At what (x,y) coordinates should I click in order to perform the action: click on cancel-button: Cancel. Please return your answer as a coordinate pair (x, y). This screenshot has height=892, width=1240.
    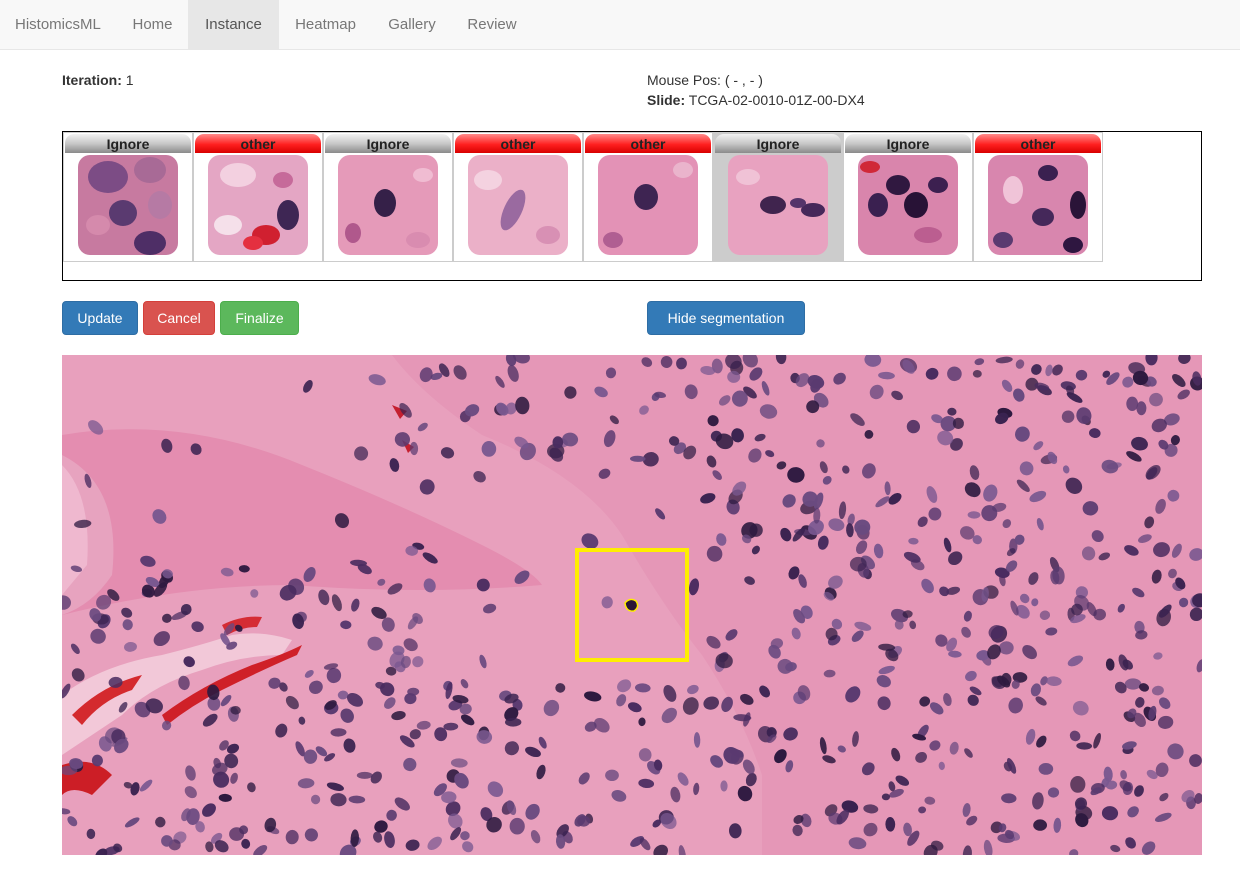
    Looking at the image, I should click on (179, 318).